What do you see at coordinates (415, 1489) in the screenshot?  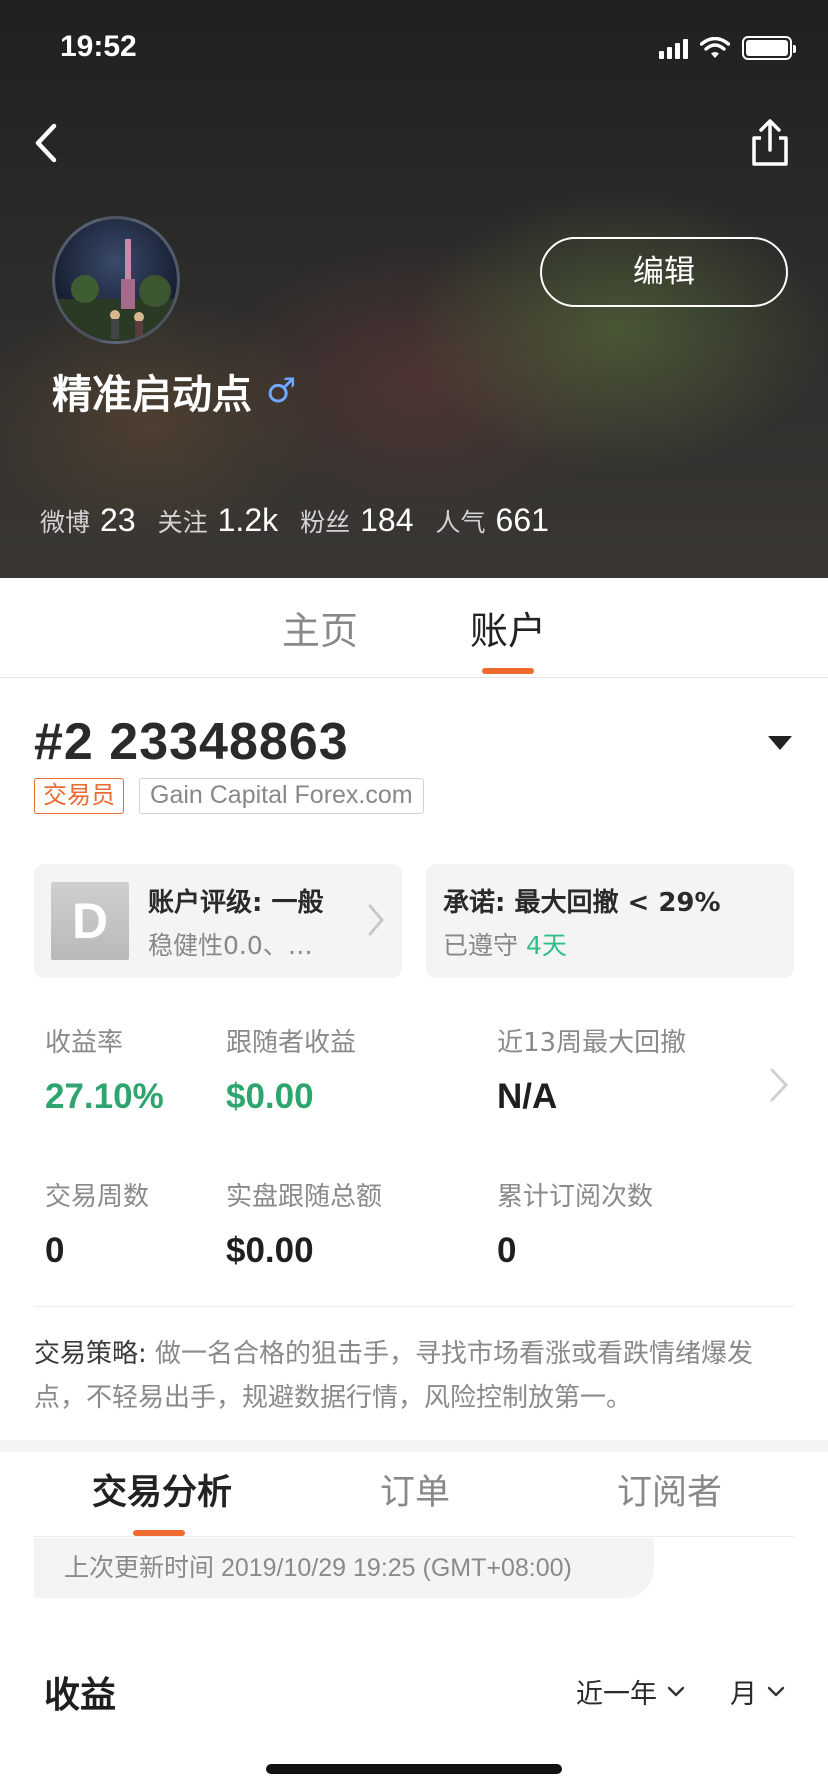 I see `tab-orders: 订单` at bounding box center [415, 1489].